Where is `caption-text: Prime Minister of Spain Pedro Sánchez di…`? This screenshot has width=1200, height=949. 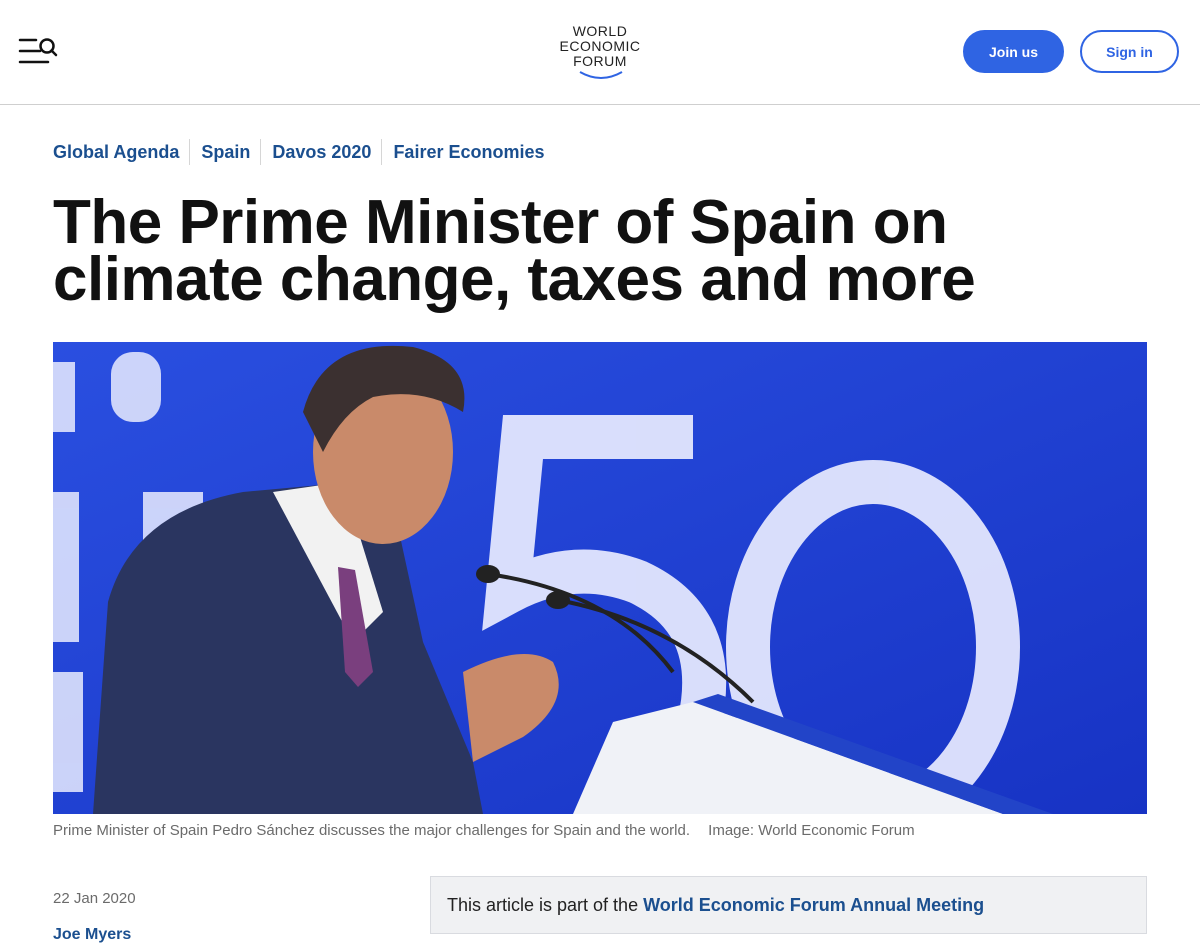
caption-text: Prime Minister of Spain Pedro Sánchez di… is located at coordinates (371, 830).